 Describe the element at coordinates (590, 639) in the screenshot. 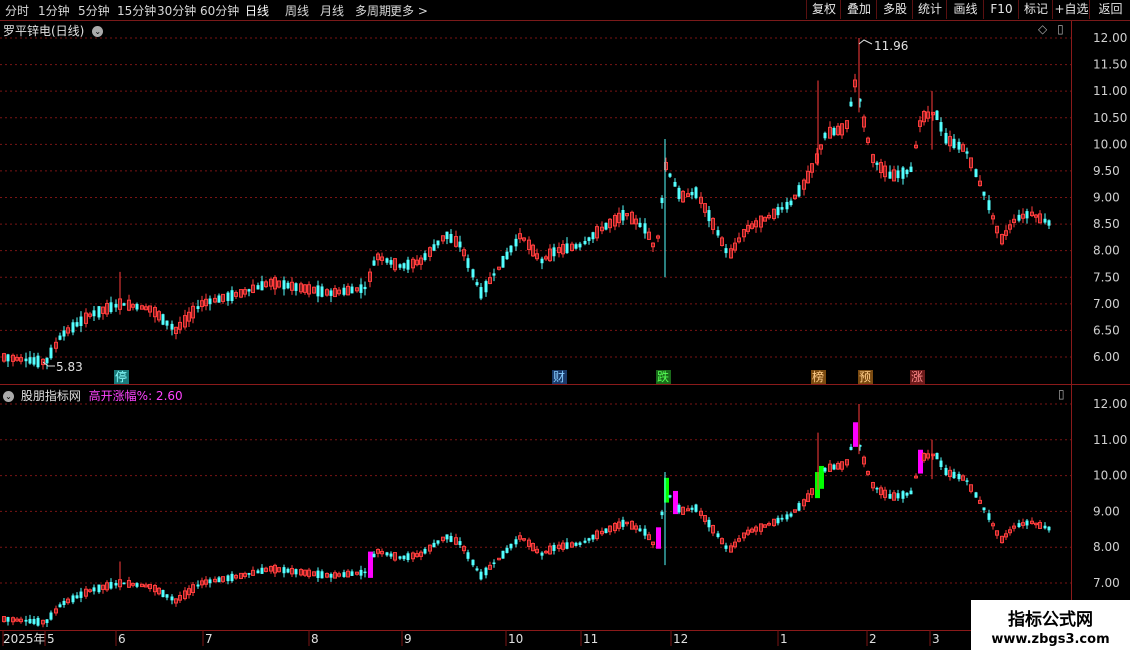

I see `date-label-7: 11` at that location.